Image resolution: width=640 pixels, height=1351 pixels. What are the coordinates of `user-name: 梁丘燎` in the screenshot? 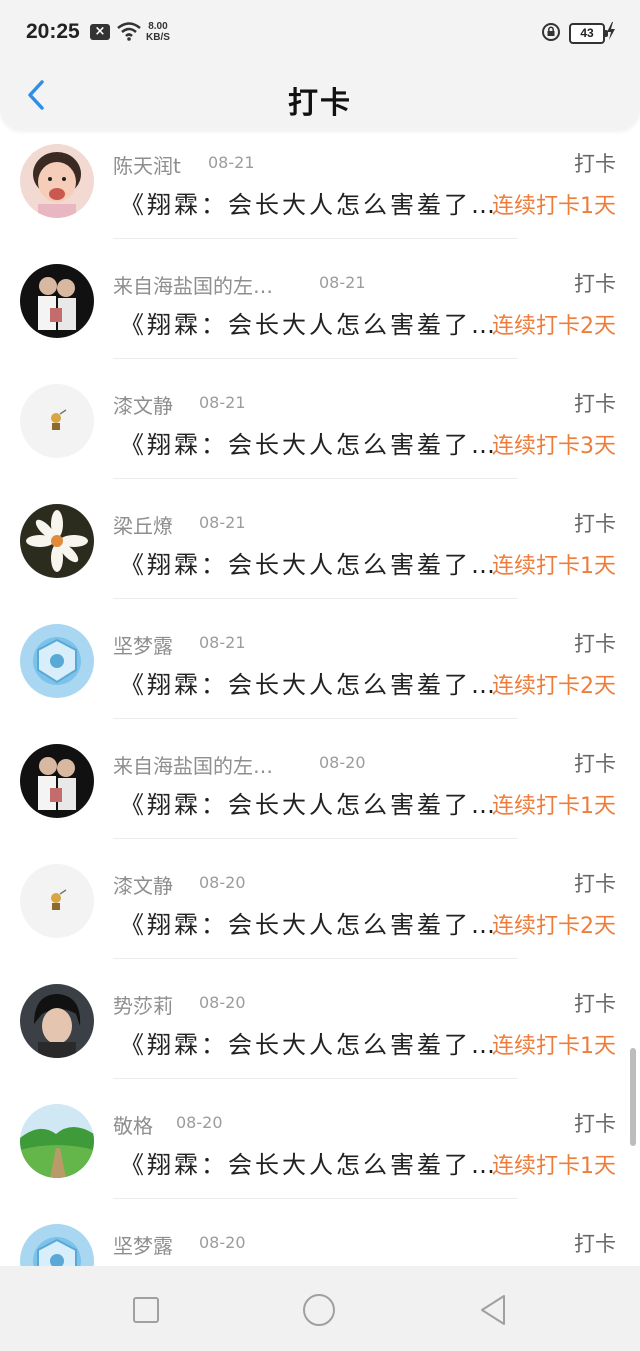 It's located at (143, 526).